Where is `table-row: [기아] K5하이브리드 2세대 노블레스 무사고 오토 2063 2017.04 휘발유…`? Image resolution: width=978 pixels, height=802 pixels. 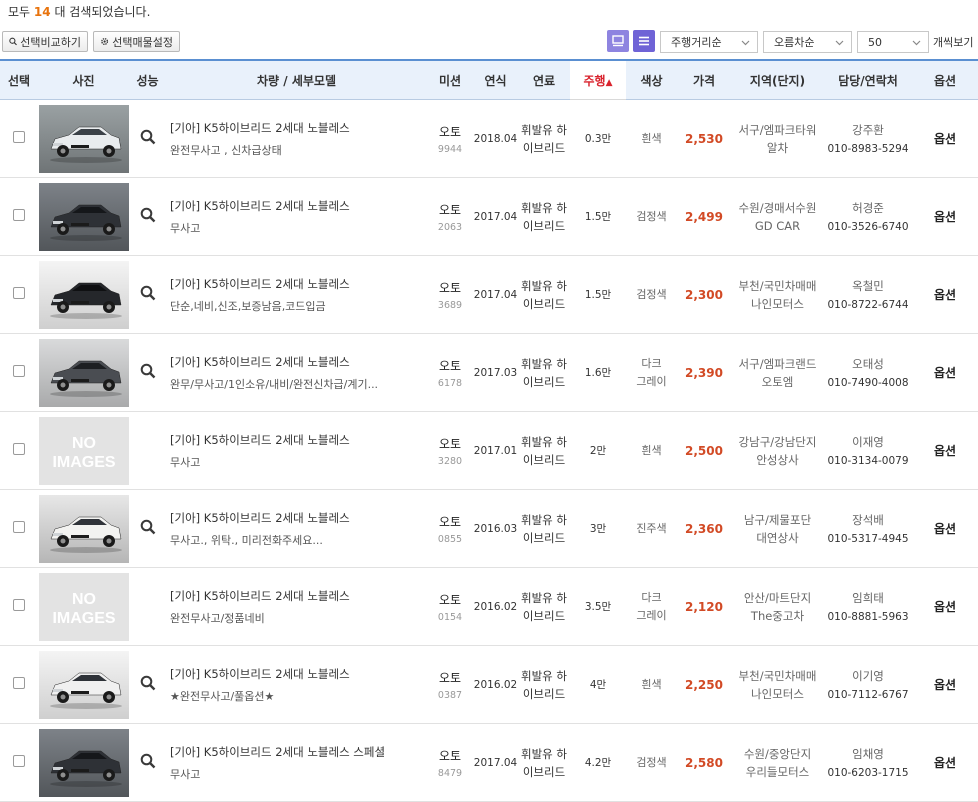
table-row: [기아] K5하이브리드 2세대 노블레스 무사고 오토 2063 2017.04 휘발유… is located at coordinates (489, 216).